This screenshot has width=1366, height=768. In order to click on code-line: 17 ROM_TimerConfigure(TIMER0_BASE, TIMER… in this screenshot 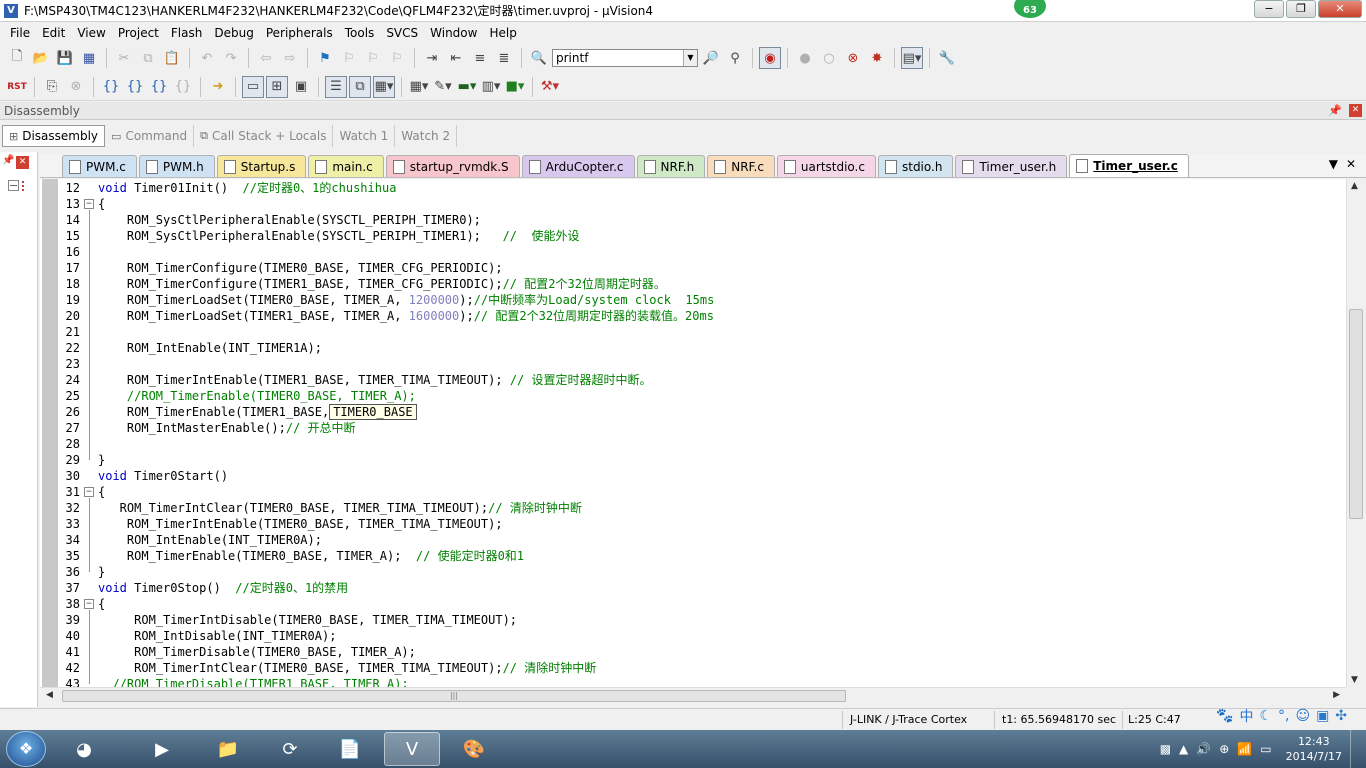, I will do `click(693, 268)`.